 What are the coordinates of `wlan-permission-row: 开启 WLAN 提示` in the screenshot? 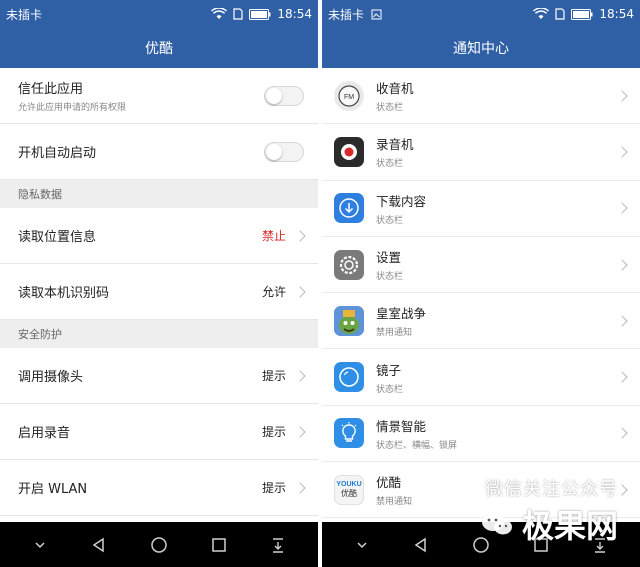 It's located at (159, 488).